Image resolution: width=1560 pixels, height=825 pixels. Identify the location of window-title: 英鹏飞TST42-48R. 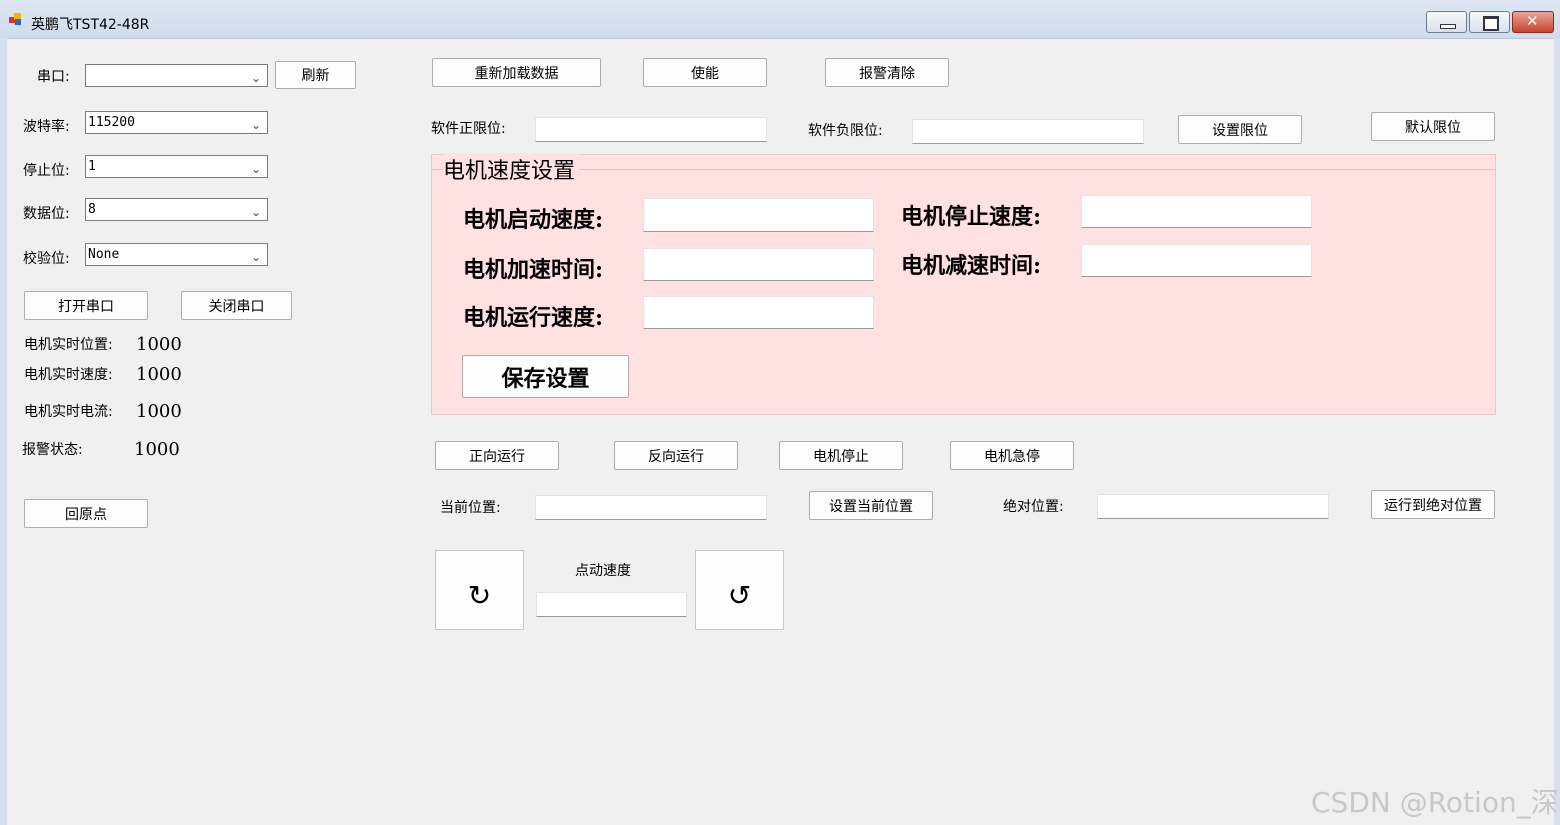
(90, 25).